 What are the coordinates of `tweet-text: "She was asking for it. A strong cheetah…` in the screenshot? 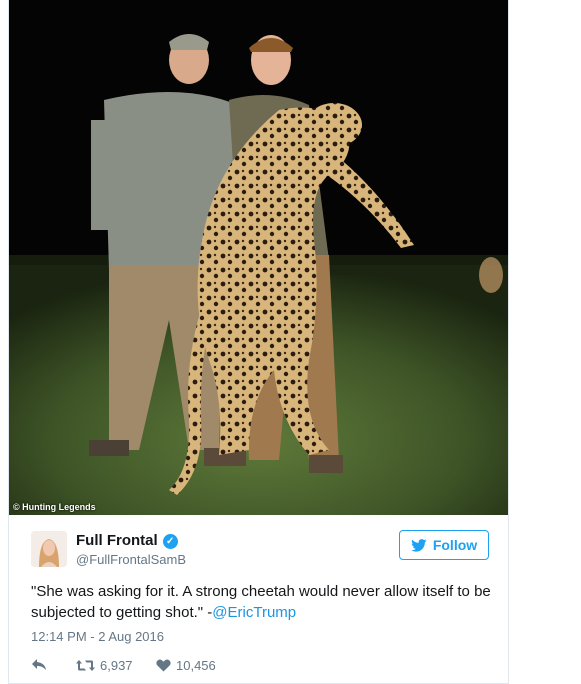 It's located at (266, 602).